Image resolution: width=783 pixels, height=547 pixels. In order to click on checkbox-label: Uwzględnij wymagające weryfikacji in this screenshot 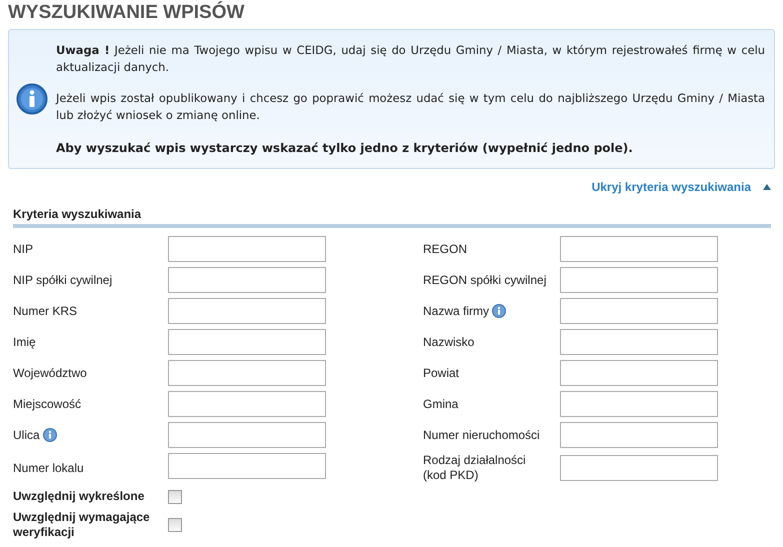, I will do `click(82, 525)`.